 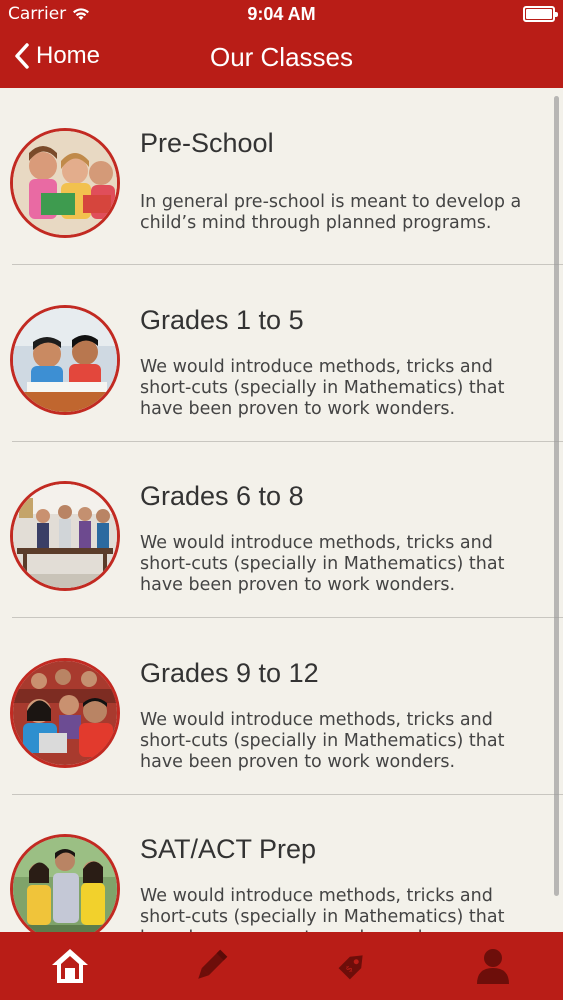 I want to click on battery-icon, so click(x=540, y=14).